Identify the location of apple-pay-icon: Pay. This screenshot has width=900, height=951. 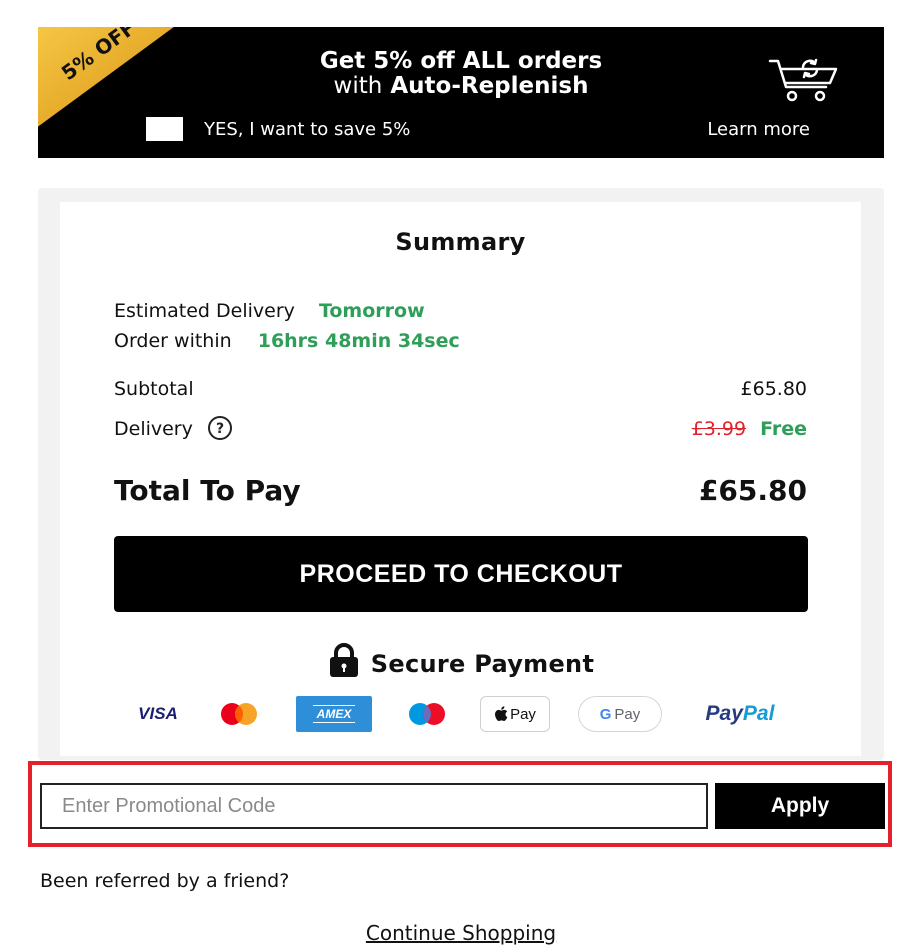
(515, 714).